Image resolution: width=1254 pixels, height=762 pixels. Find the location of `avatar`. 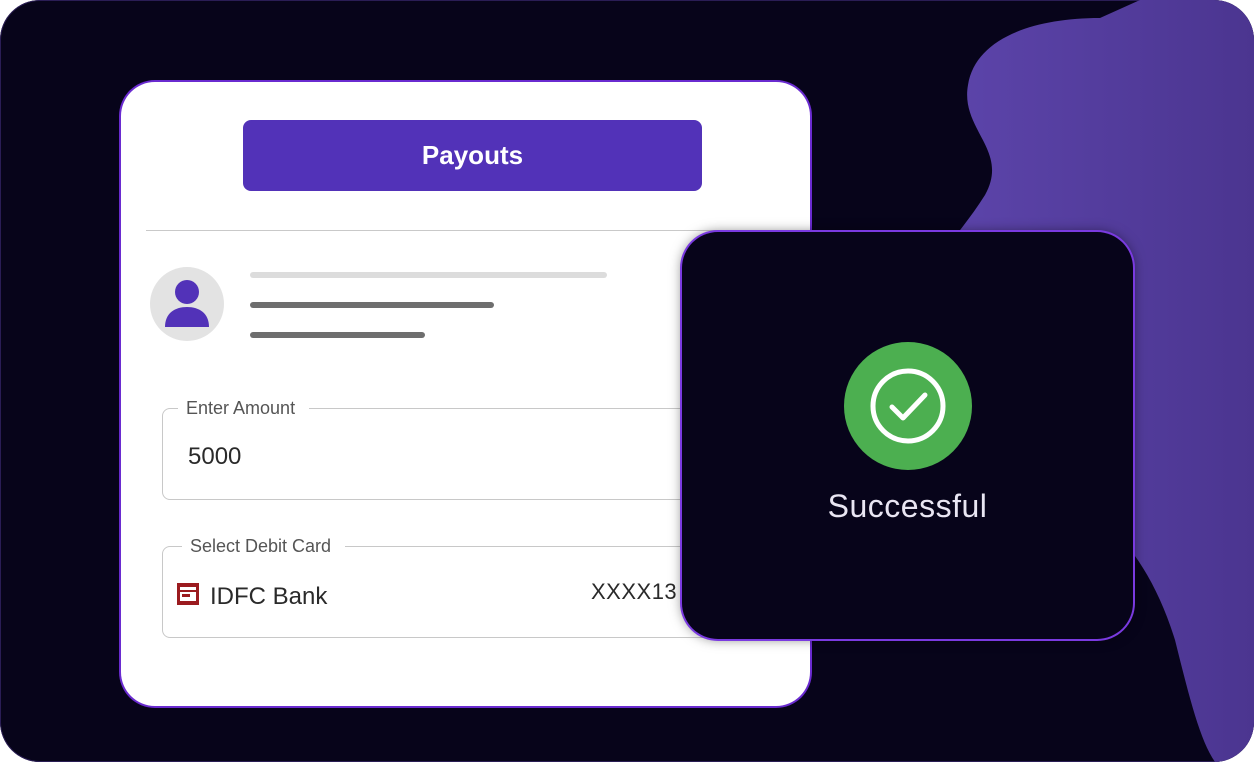

avatar is located at coordinates (187, 304).